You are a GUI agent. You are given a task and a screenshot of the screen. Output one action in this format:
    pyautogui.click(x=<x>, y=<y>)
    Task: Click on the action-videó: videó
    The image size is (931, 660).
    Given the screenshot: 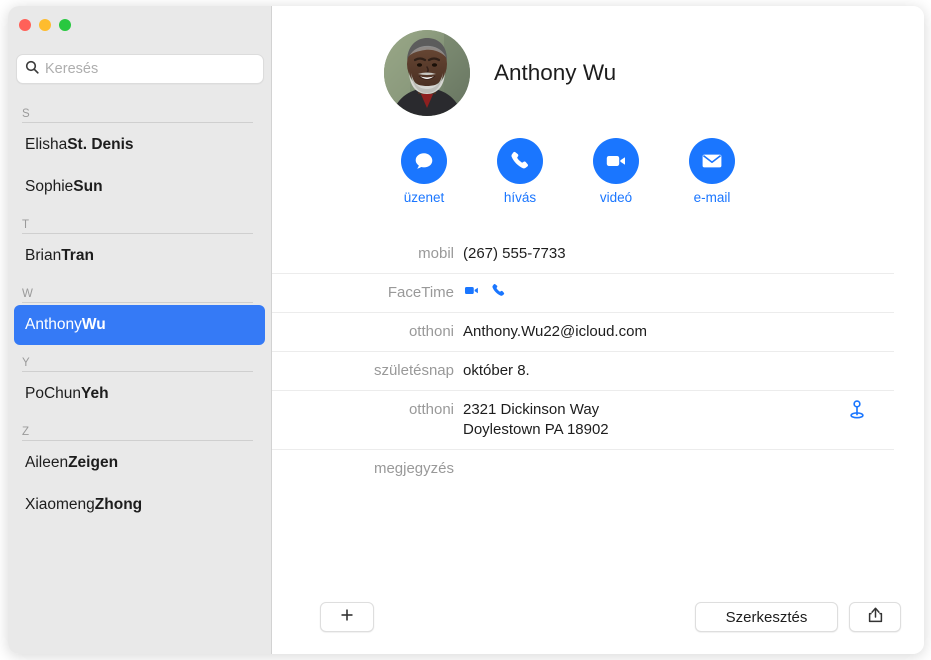 What is the action you would take?
    pyautogui.click(x=616, y=171)
    